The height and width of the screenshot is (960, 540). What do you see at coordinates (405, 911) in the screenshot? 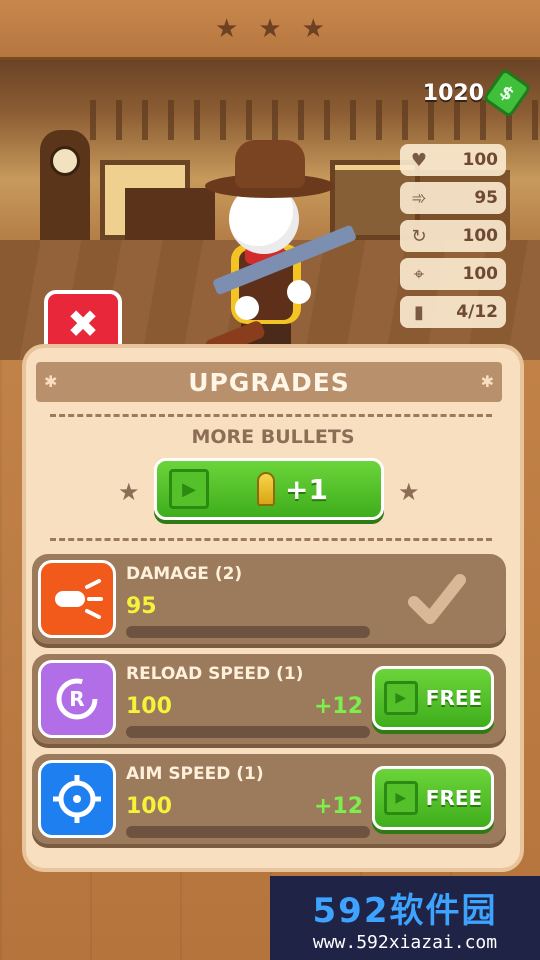
I see `watermark-title: 592软件园` at bounding box center [405, 911].